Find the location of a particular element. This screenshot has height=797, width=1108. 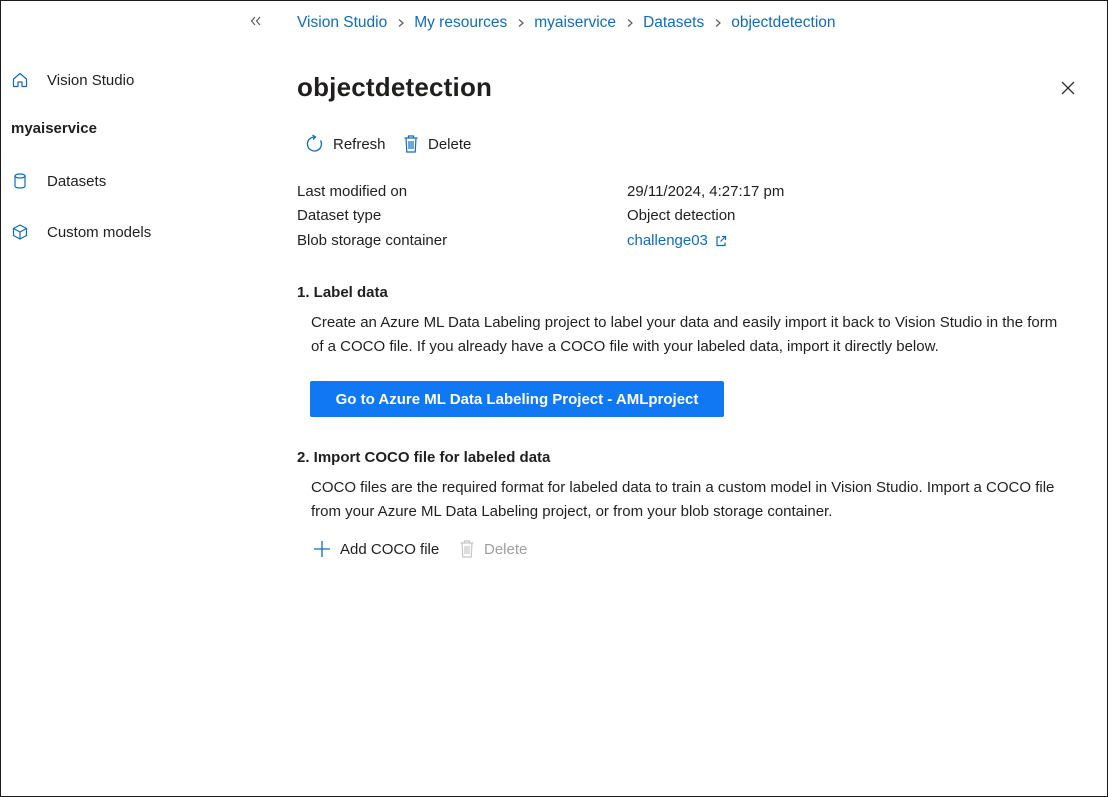

blob-container-link-text: challenge03 is located at coordinates (667, 240).